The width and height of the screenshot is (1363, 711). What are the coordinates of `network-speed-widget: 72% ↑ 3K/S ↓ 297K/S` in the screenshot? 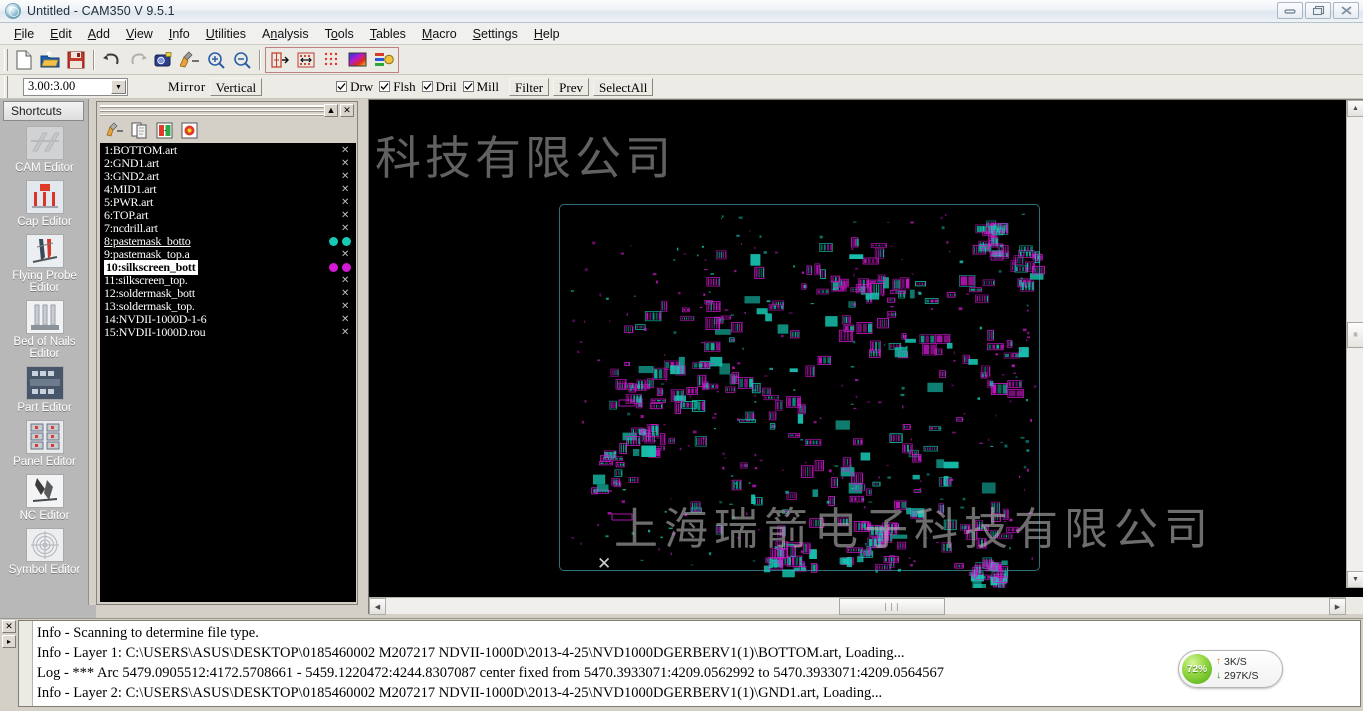 It's located at (1230, 669).